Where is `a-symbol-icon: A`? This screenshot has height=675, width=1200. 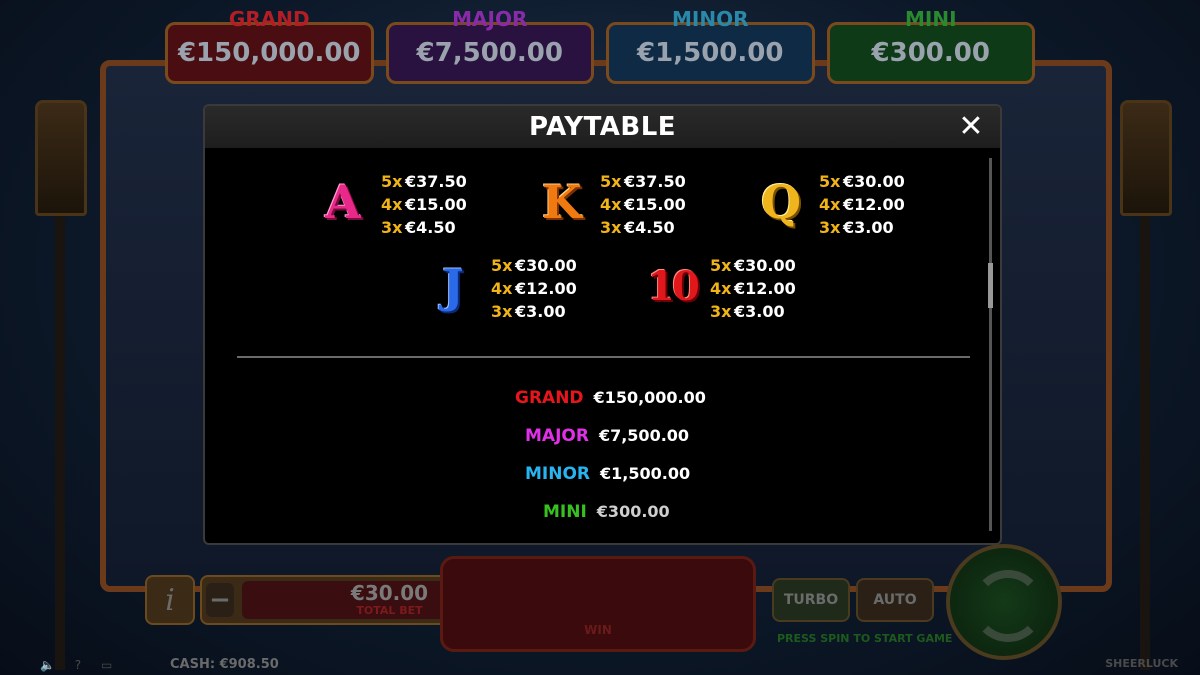 a-symbol-icon: A is located at coordinates (343, 202).